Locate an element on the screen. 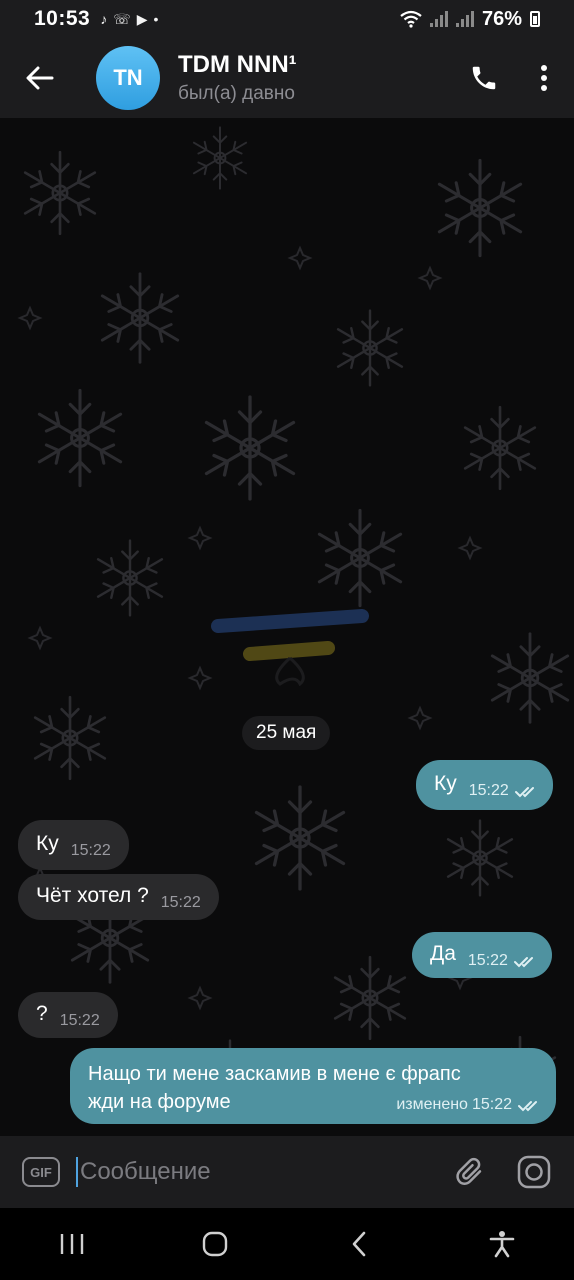 This screenshot has width=574, height=1280. contact-name: TDM NNN¹ is located at coordinates (237, 64).